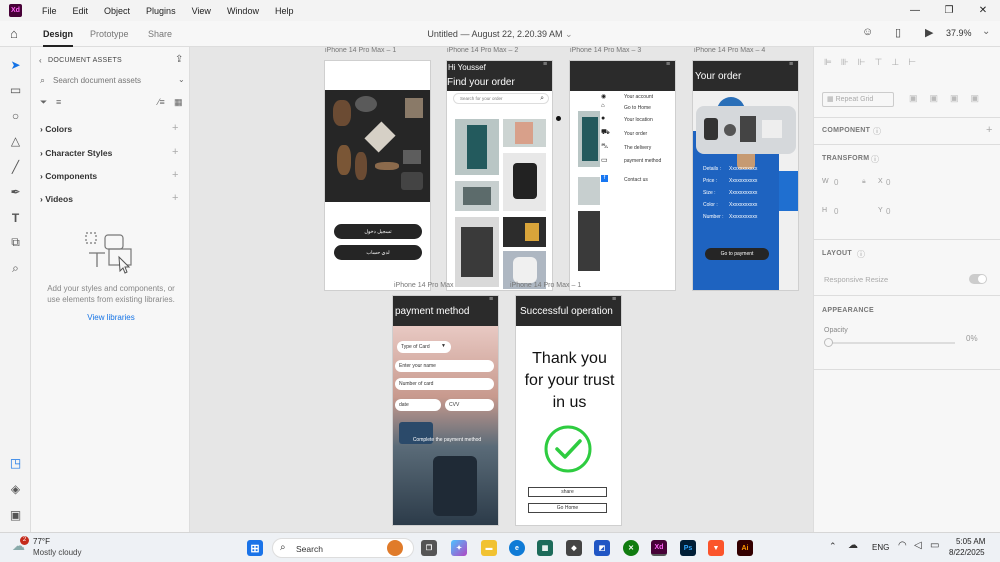 The height and width of the screenshot is (562, 1000). Describe the element at coordinates (15, 514) in the screenshot. I see `plugins-icon: ▣` at that location.